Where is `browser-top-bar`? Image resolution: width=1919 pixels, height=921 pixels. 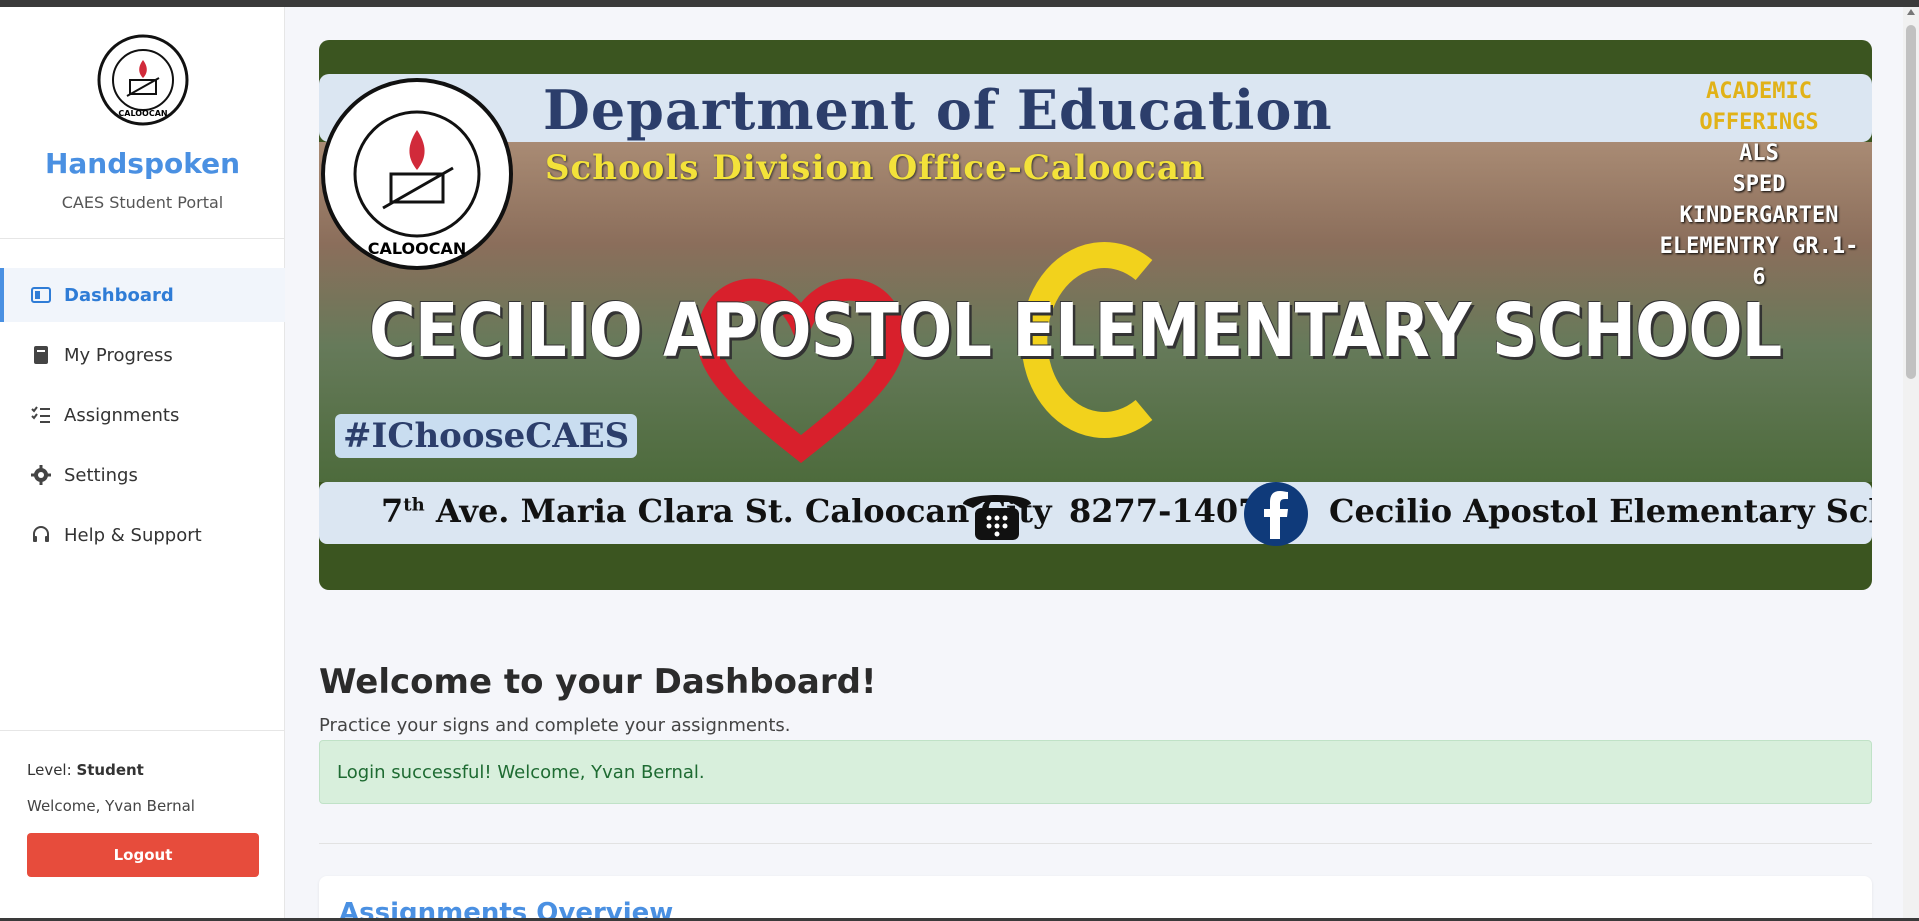
browser-top-bar is located at coordinates (959, 3).